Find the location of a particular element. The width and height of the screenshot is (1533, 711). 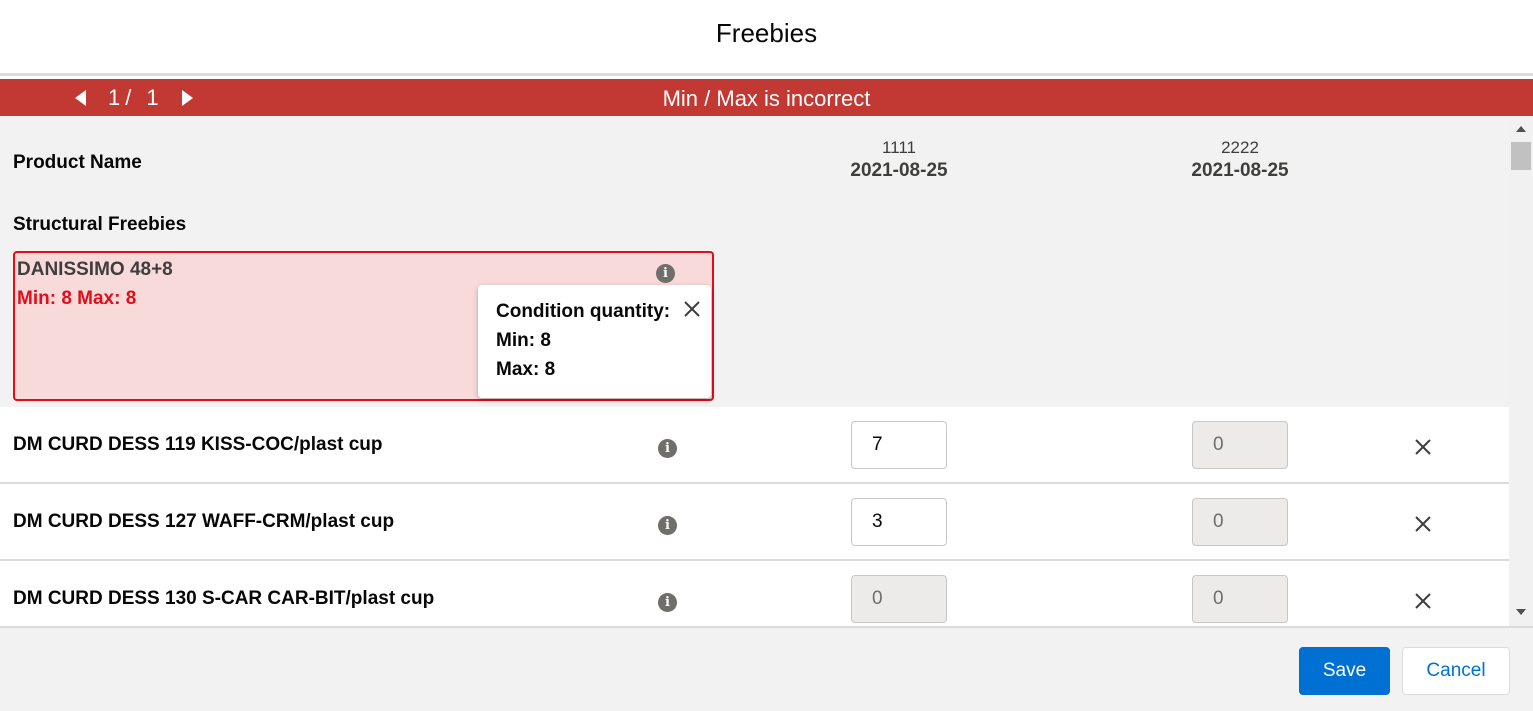

error-product-min-max: Min: 8 Max: 8 is located at coordinates (77, 298).